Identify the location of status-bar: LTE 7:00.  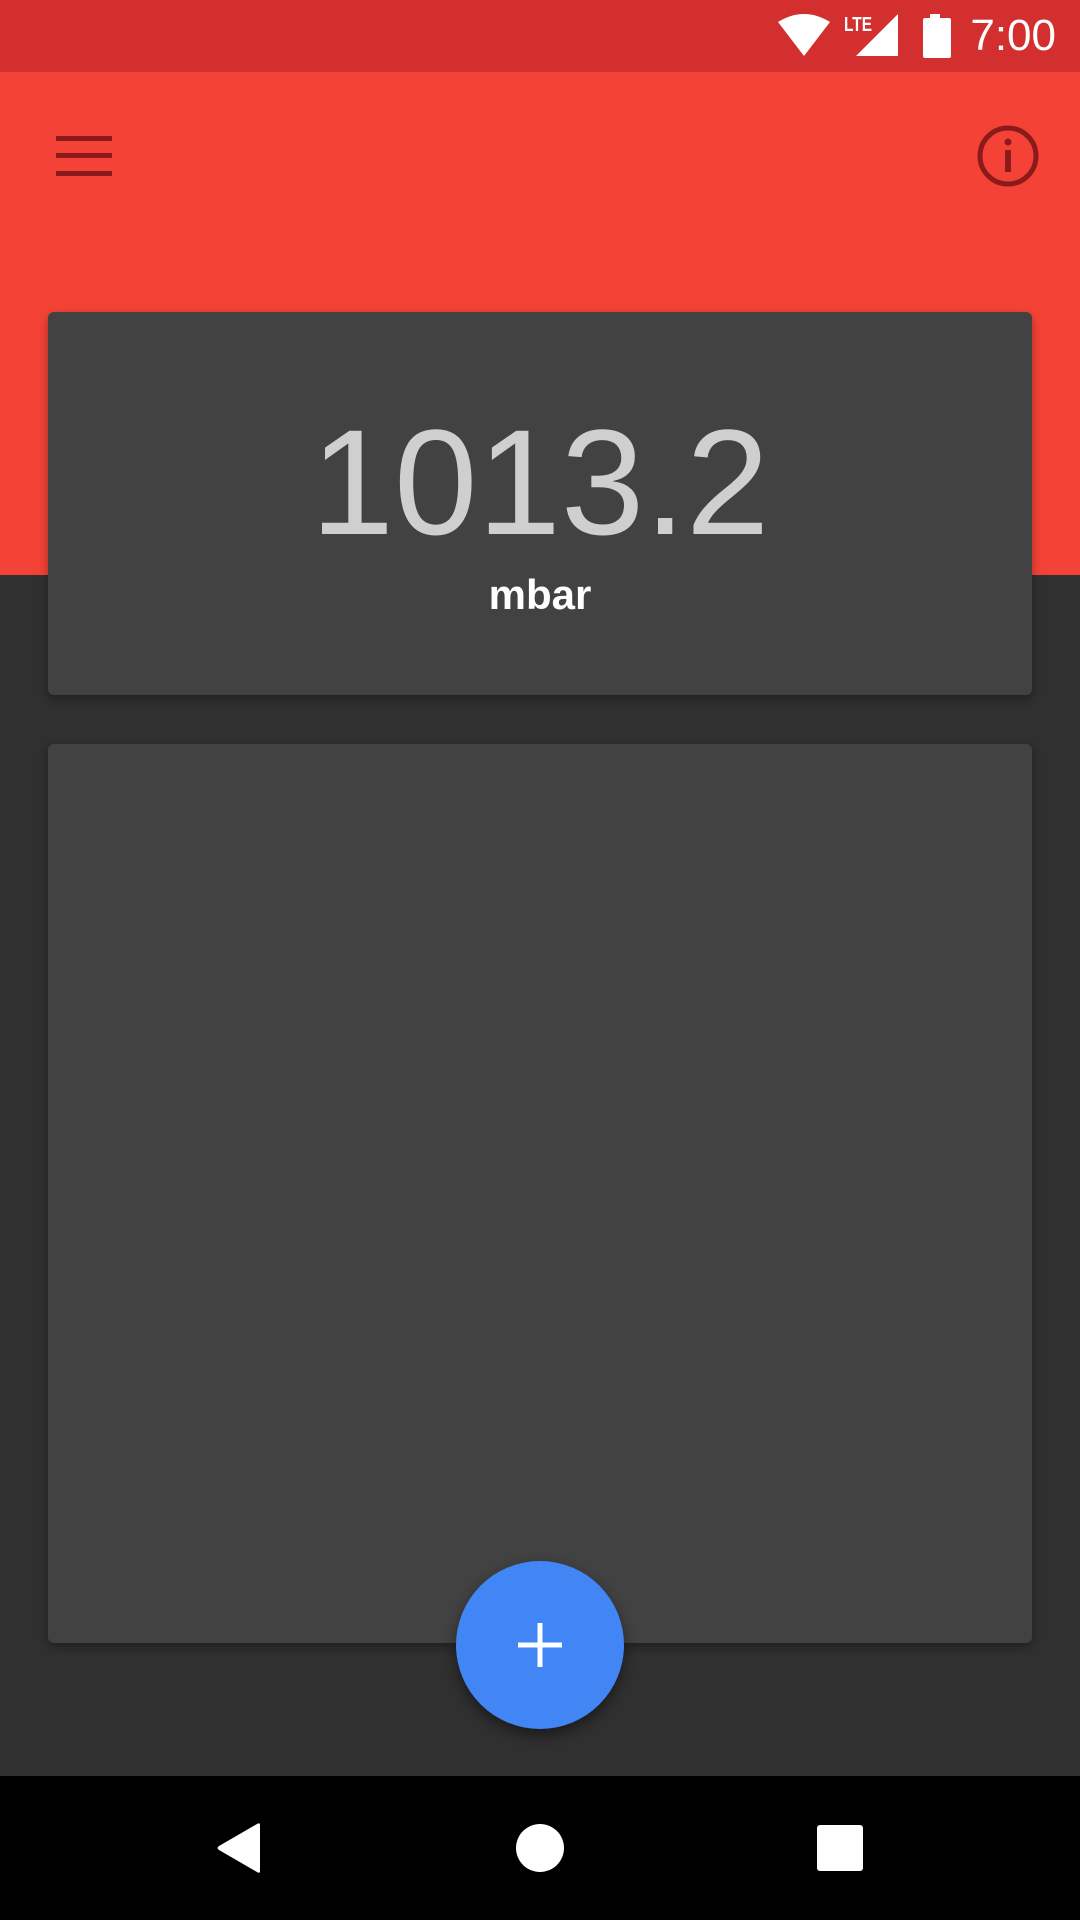
(540, 36).